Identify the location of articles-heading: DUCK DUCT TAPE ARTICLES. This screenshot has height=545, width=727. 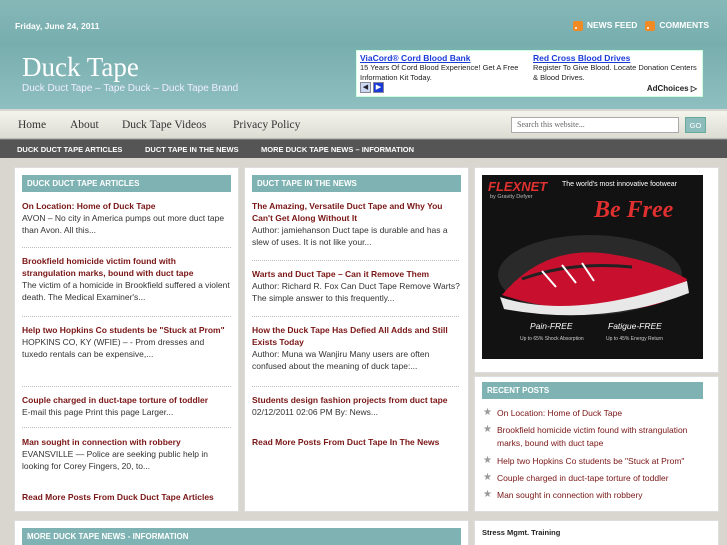
(126, 183).